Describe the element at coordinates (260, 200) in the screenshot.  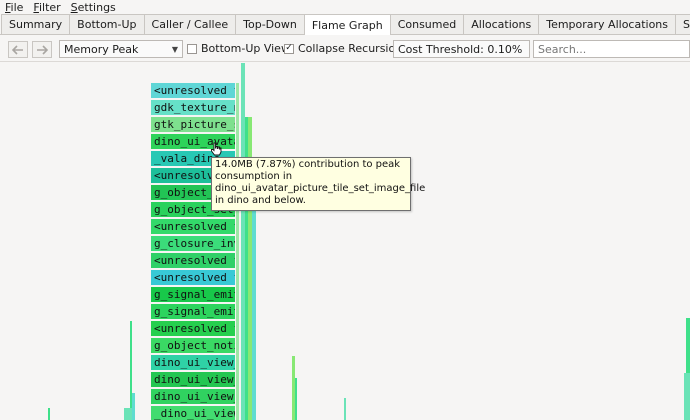
I see `tooltip-line: in dino and below.` at that location.